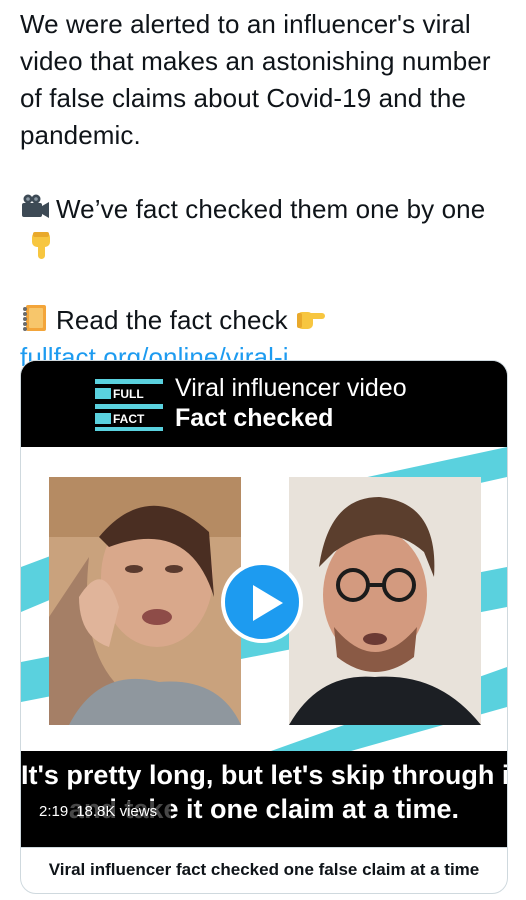  Describe the element at coordinates (145, 601) in the screenshot. I see `speaker-left-video` at that location.